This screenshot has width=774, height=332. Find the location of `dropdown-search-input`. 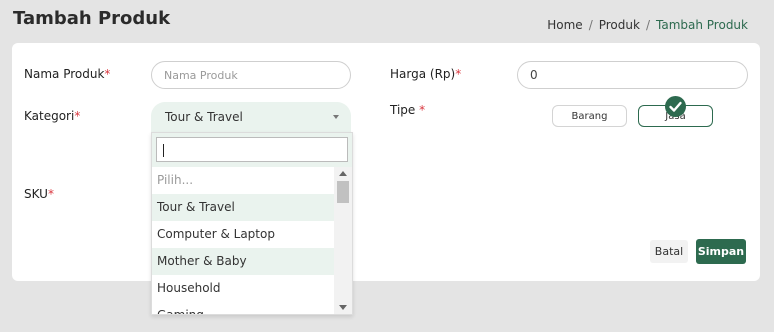

dropdown-search-input is located at coordinates (252, 149).